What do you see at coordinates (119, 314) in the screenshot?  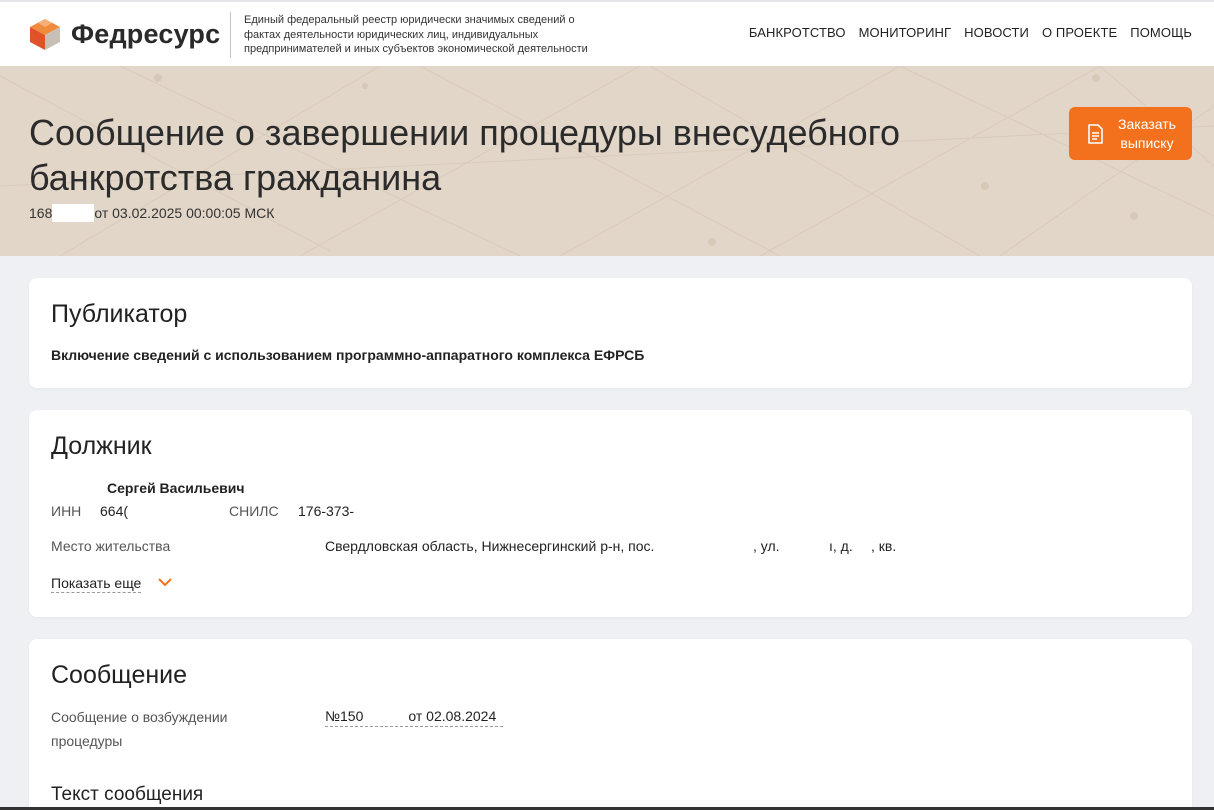 I see `publisher-heading: Публикатор` at bounding box center [119, 314].